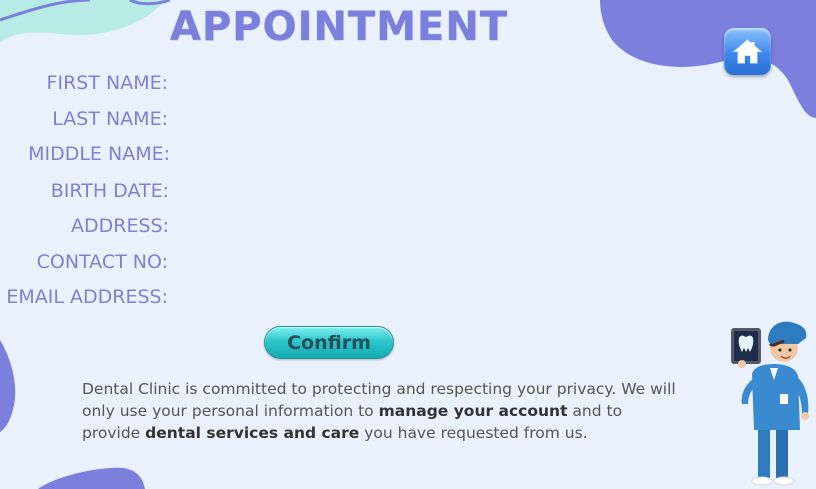  I want to click on email-address-label: EMAIL ADDRESS:, so click(87, 297).